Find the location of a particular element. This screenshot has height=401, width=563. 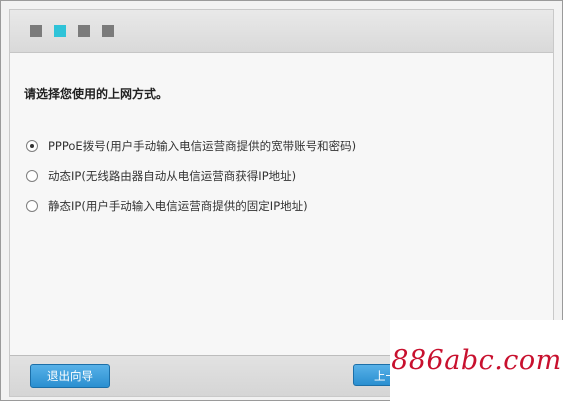

radio-dynamic-ip is located at coordinates (32, 176).